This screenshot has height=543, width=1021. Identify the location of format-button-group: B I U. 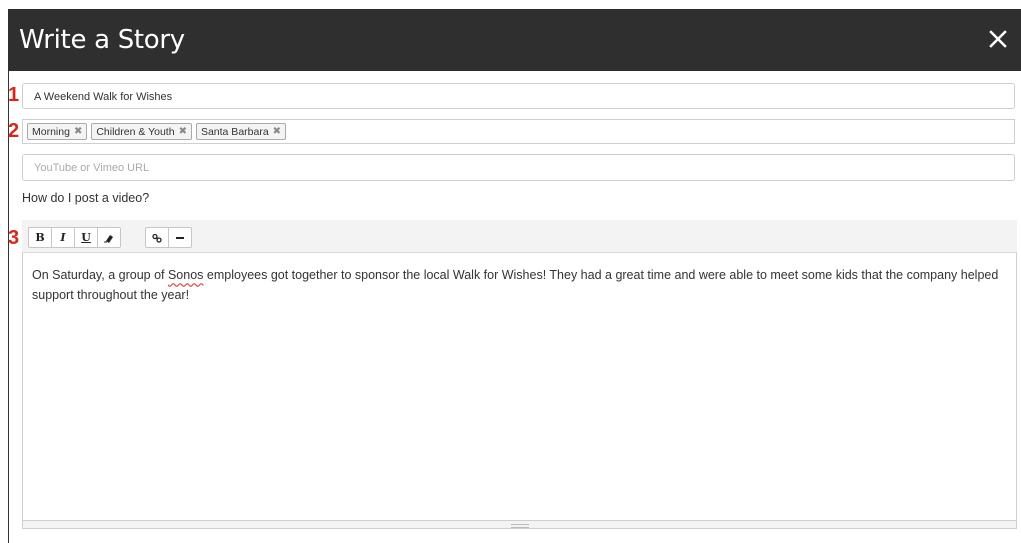
(74, 237).